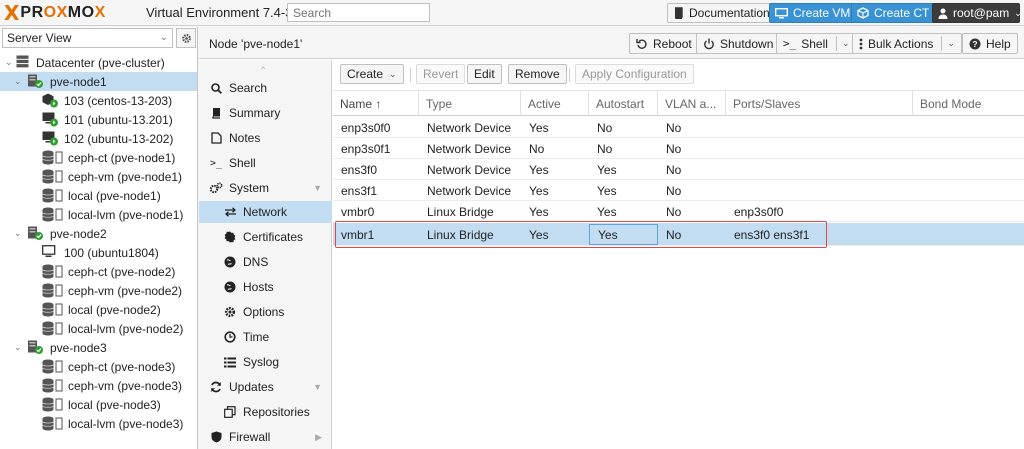  What do you see at coordinates (366, 127) in the screenshot?
I see `cell-name: enp3s0f0` at bounding box center [366, 127].